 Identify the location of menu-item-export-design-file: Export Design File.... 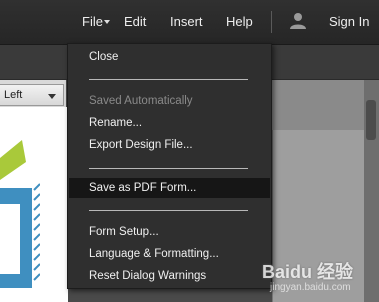
(169, 145).